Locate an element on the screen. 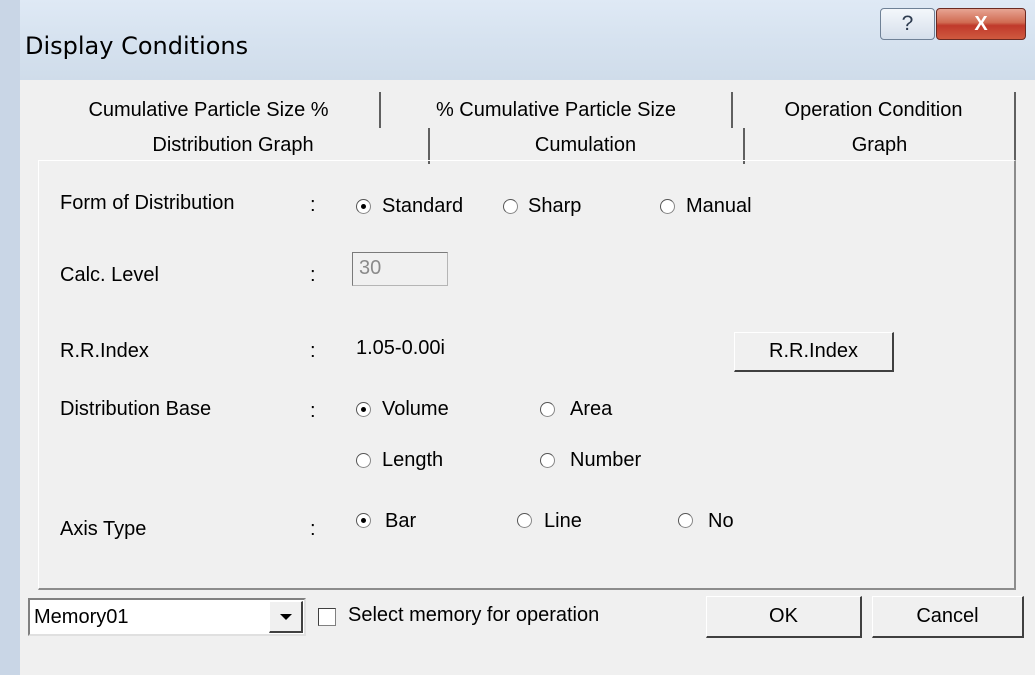  memory-select-value: Memory01 is located at coordinates (81, 617).